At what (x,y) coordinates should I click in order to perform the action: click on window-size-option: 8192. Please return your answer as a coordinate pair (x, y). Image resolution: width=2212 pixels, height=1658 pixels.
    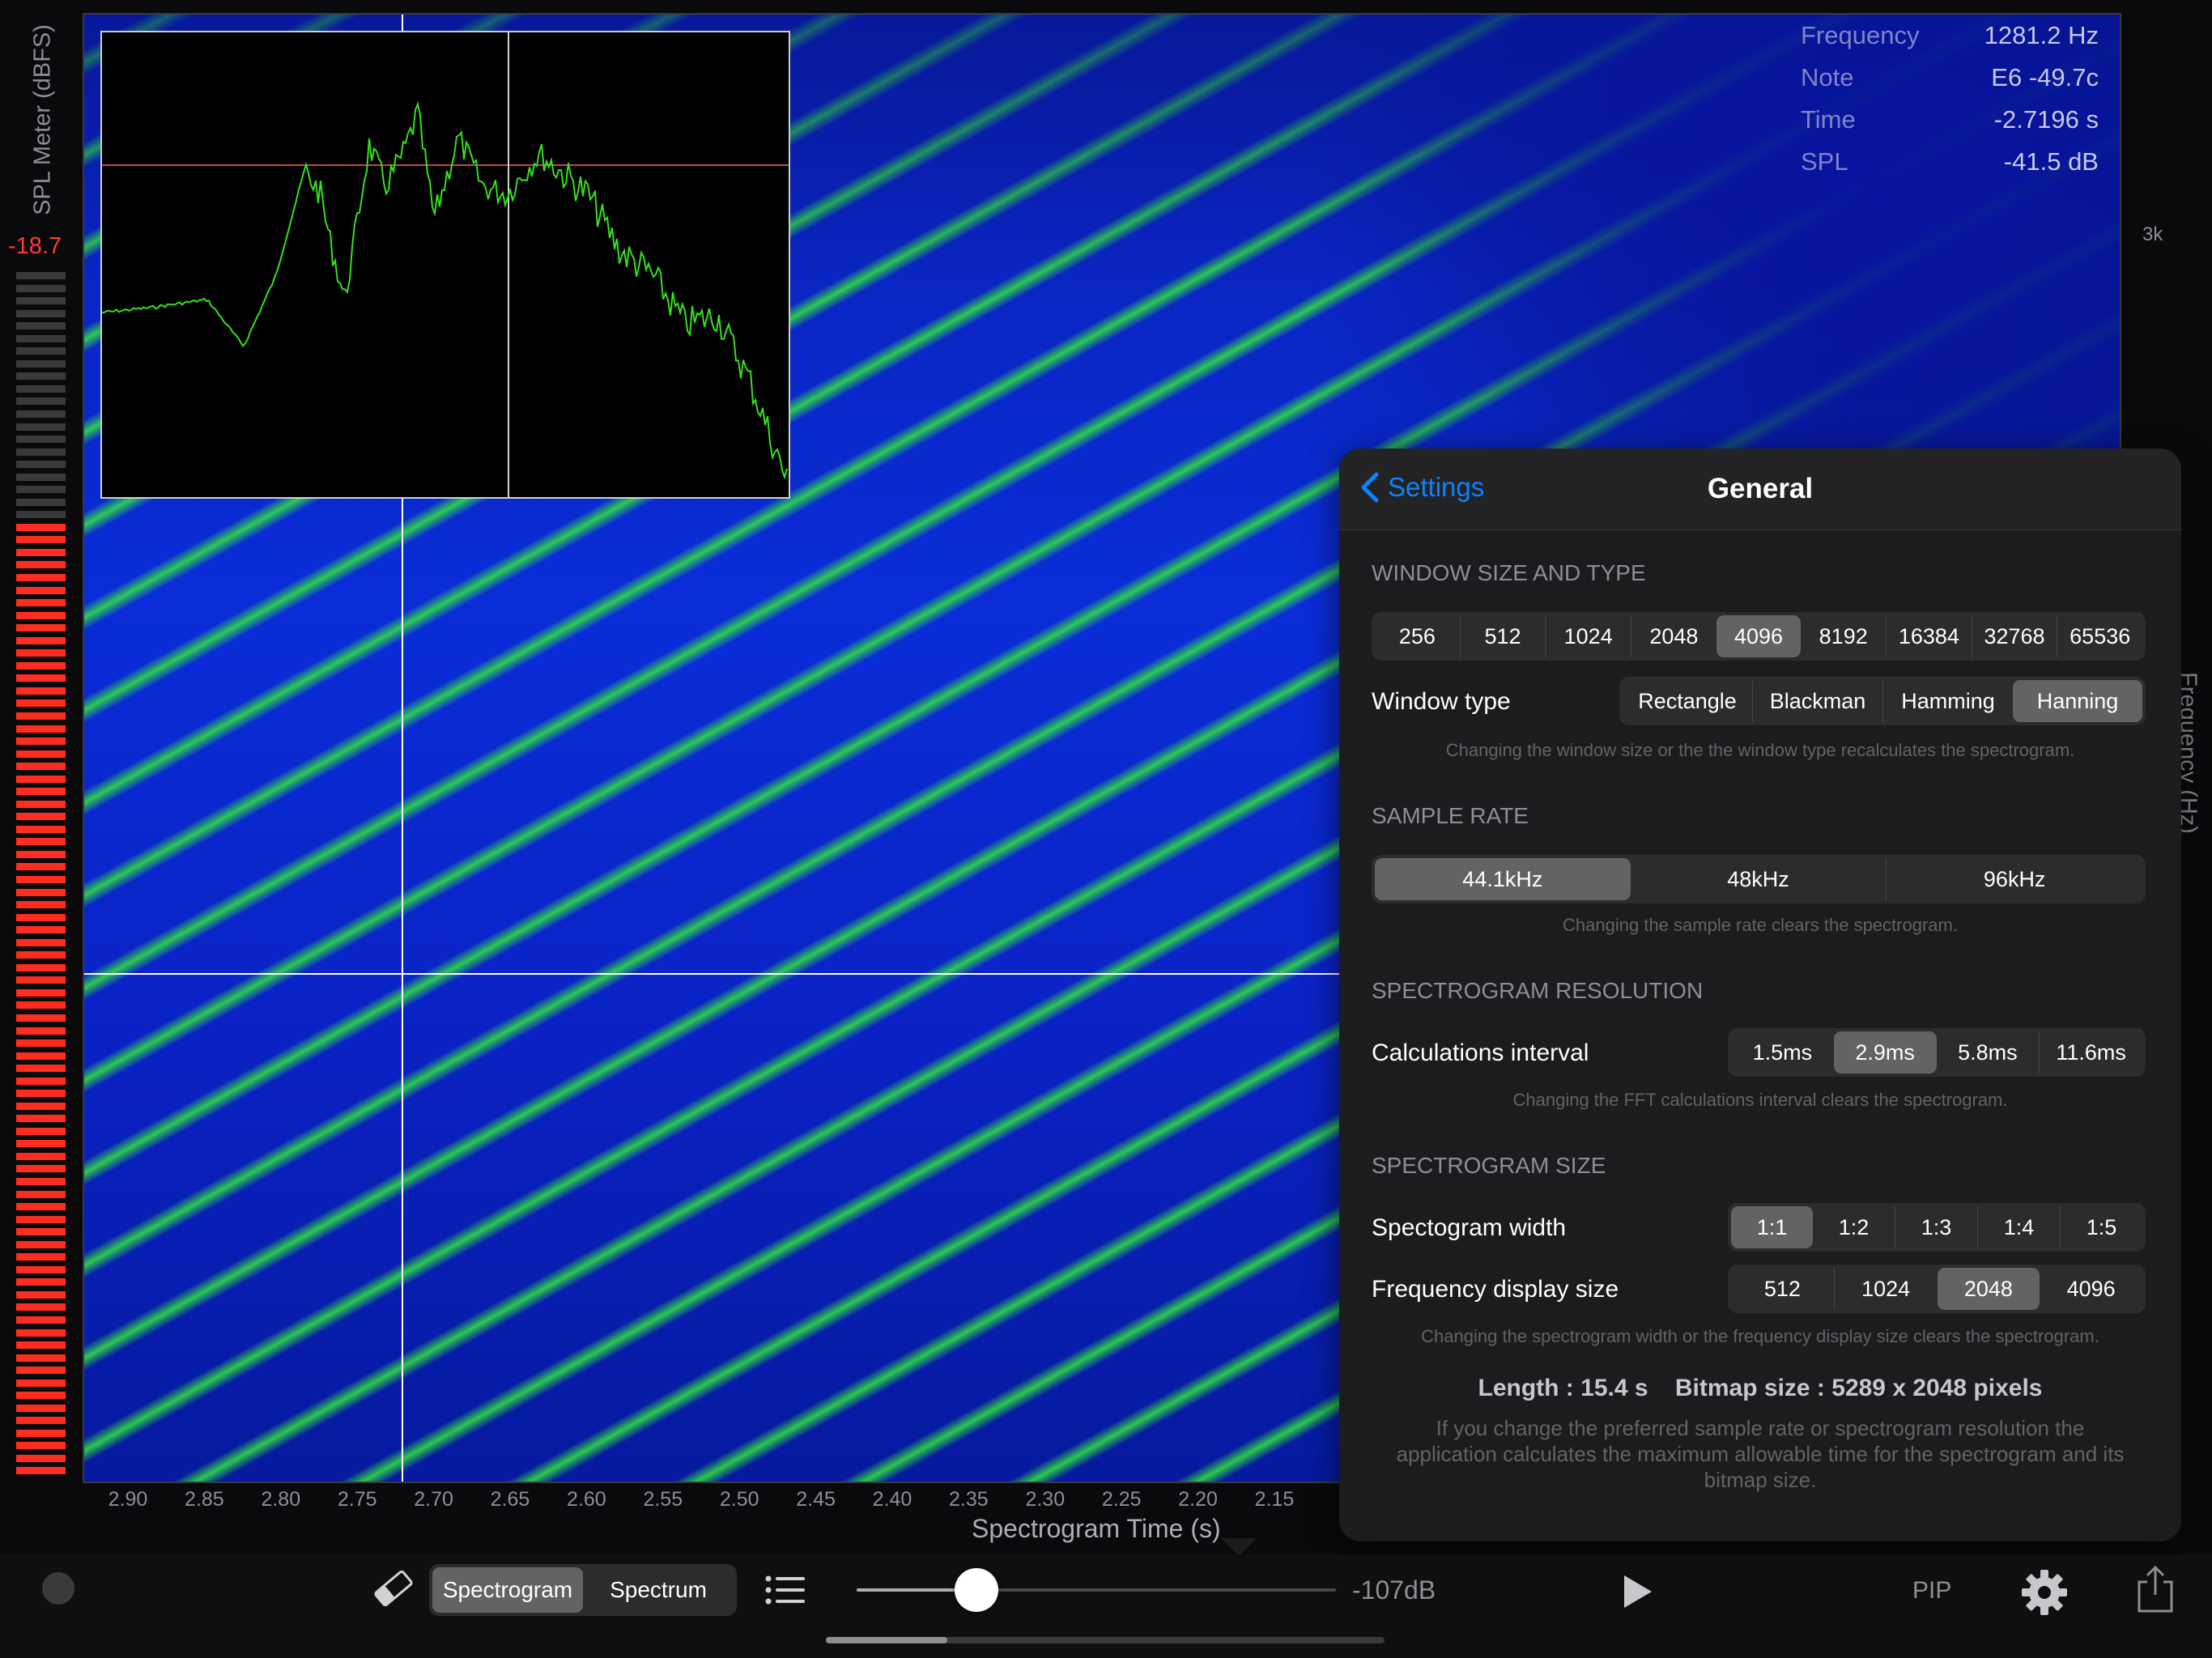
    Looking at the image, I should click on (1844, 636).